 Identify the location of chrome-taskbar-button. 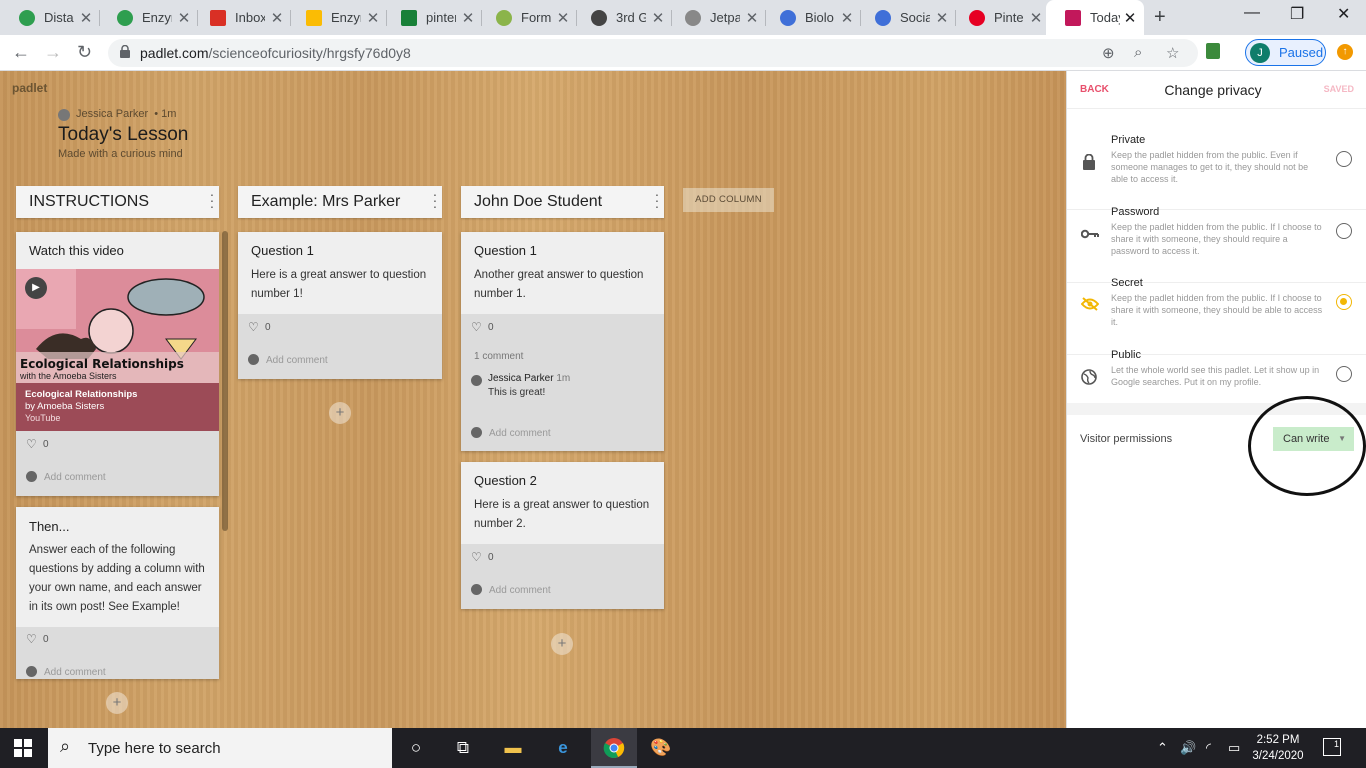
(614, 748).